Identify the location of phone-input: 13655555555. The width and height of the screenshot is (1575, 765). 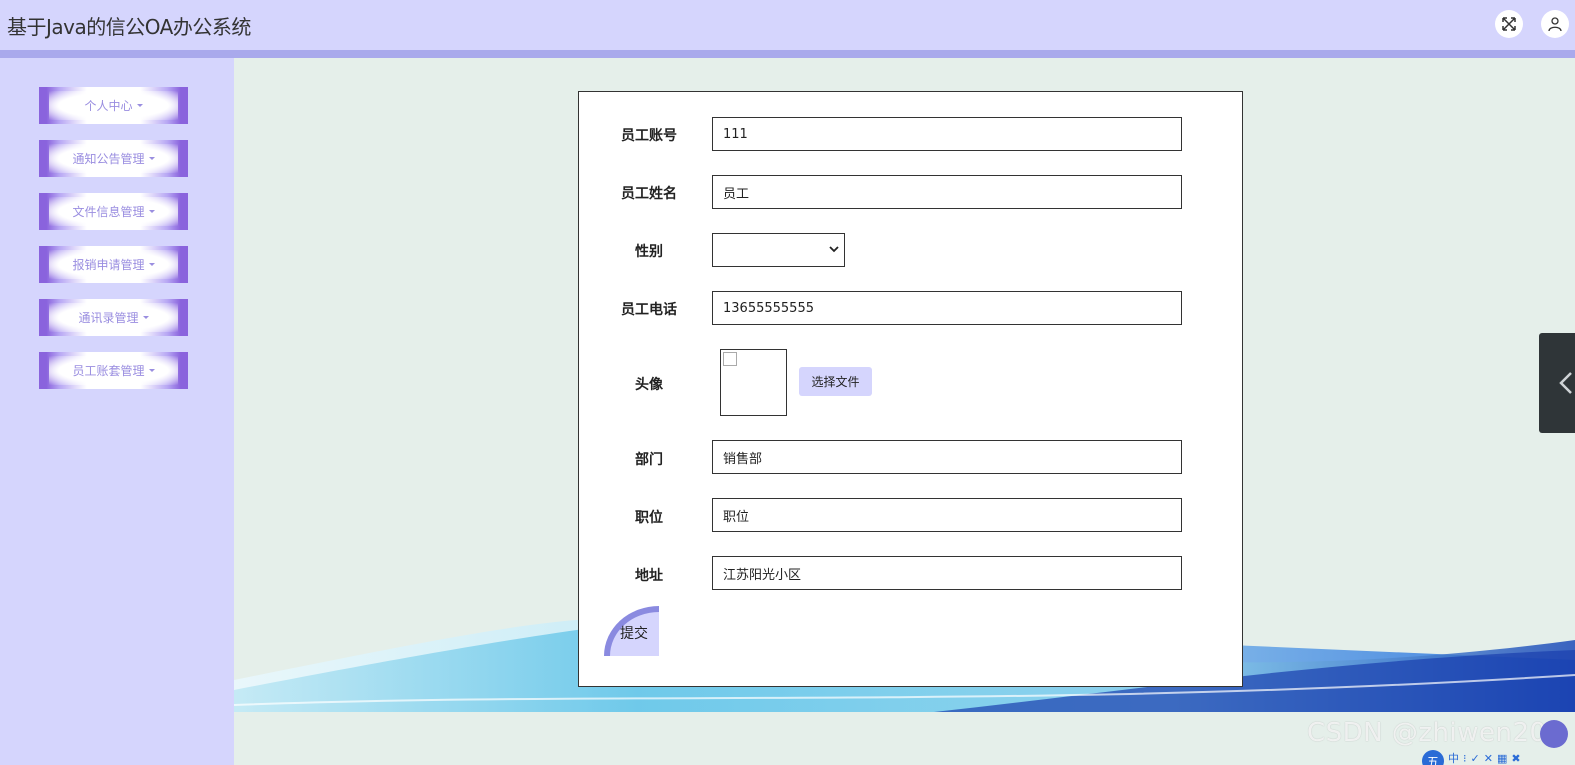
(947, 308).